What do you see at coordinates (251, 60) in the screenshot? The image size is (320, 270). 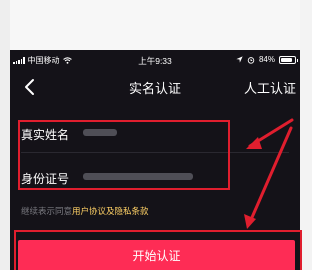 I see `alarm-clock-icon` at bounding box center [251, 60].